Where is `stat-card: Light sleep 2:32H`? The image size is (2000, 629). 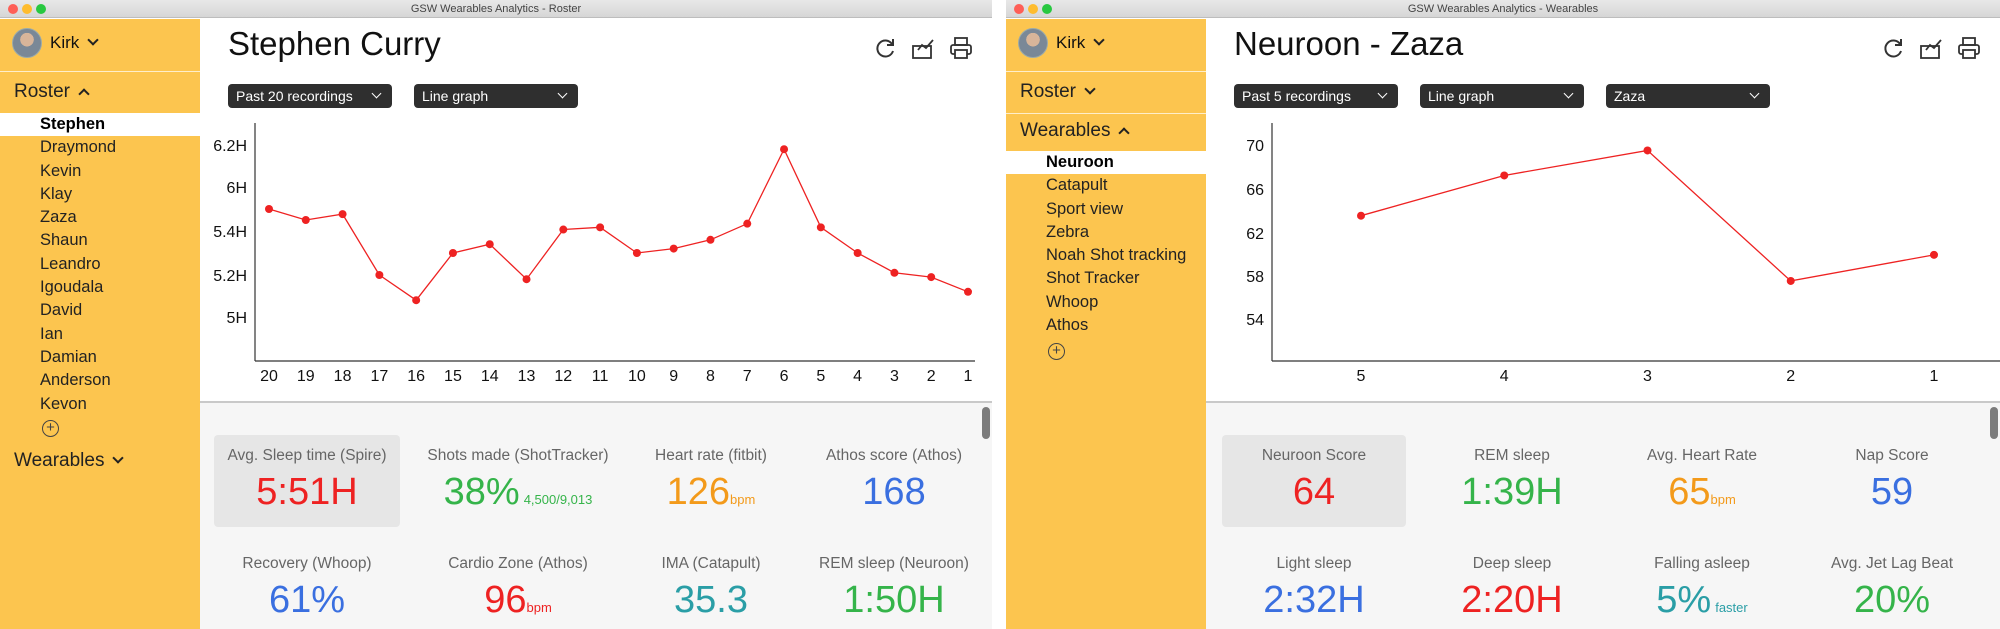
stat-card: Light sleep 2:32H is located at coordinates (1314, 586).